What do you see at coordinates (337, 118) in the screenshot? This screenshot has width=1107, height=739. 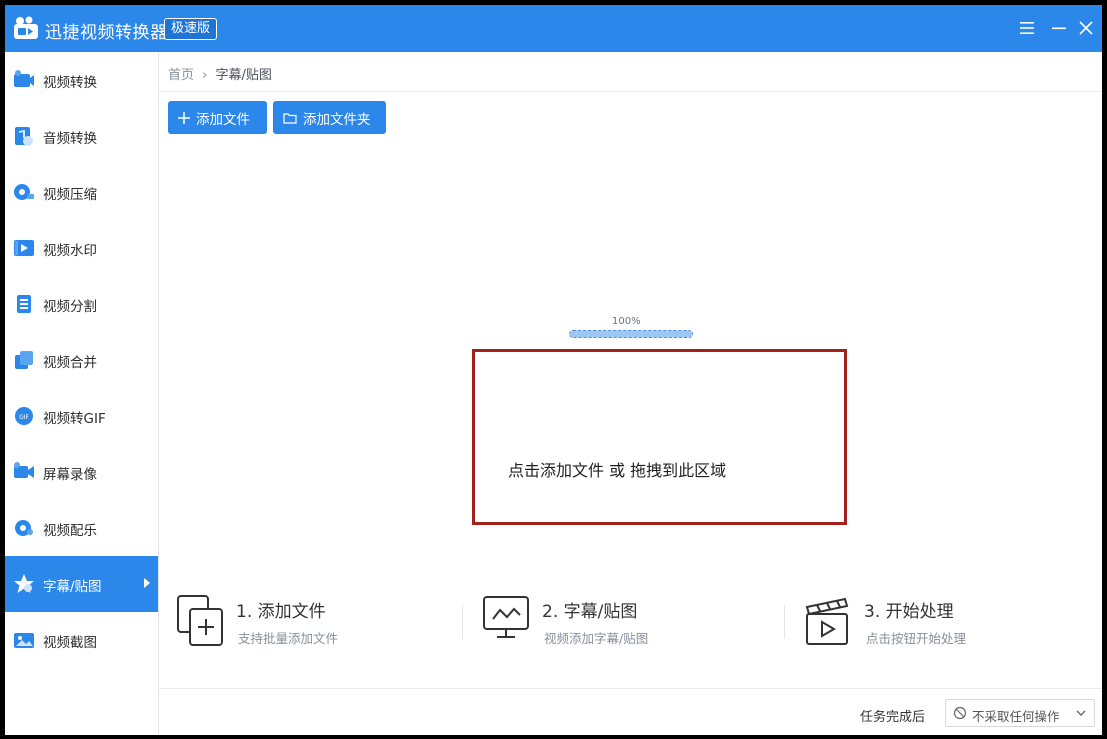 I see `add-folder-button-label: 添加文件夹` at bounding box center [337, 118].